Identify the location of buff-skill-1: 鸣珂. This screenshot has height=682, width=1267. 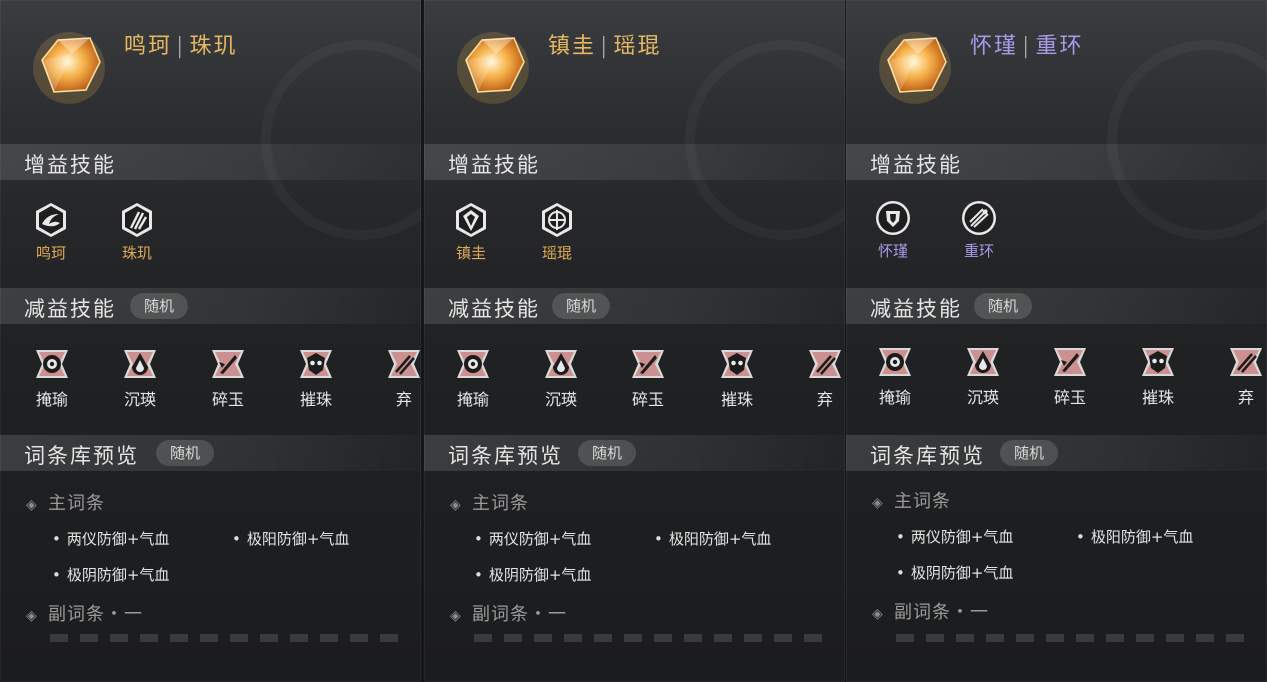
(51, 232).